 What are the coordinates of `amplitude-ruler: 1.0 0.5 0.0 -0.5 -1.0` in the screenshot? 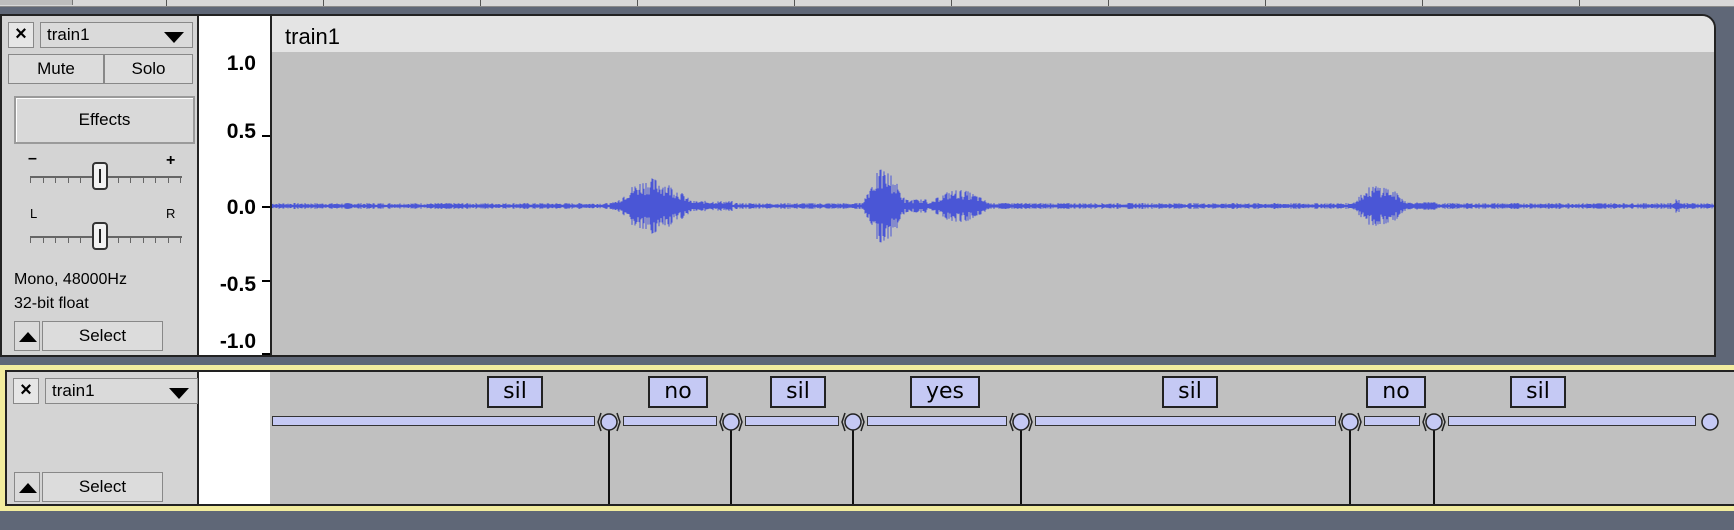 It's located at (234, 185).